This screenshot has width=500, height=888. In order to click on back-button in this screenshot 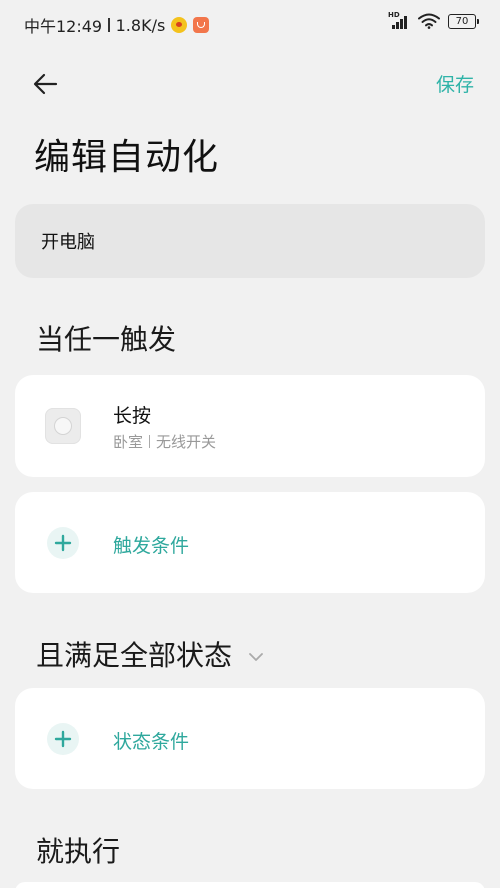, I will do `click(46, 84)`.